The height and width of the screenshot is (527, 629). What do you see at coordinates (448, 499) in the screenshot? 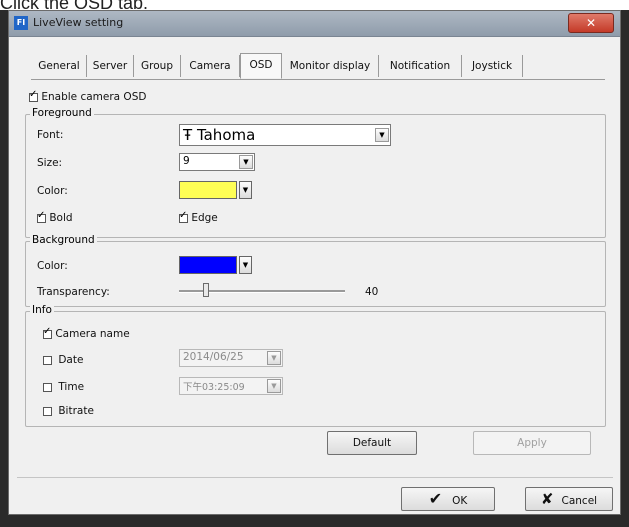
I see `ok-button: ✔ OK` at bounding box center [448, 499].